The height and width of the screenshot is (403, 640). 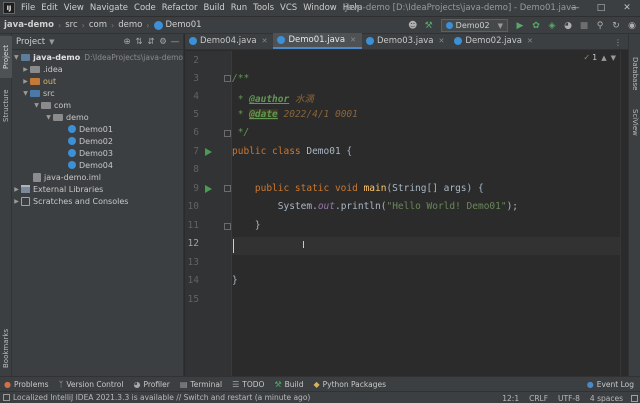 What do you see at coordinates (98, 25) in the screenshot?
I see `breadcrumb-com: com` at bounding box center [98, 25].